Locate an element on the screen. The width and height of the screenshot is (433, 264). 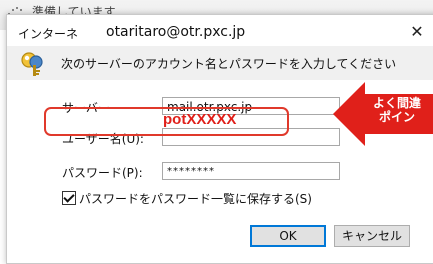
close-button: ✕ is located at coordinates (417, 32).